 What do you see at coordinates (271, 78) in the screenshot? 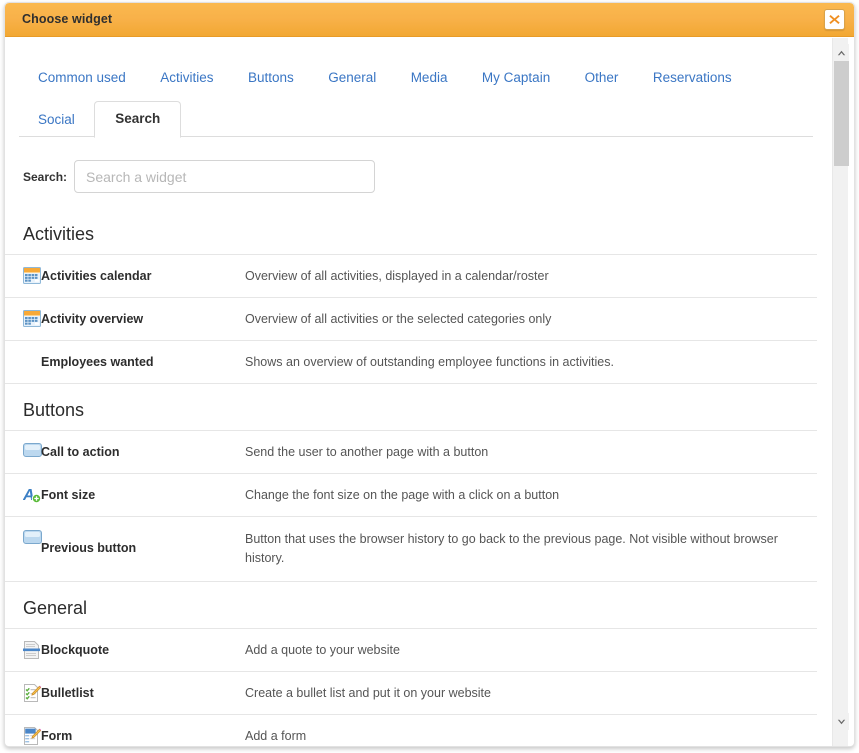
I see `tab-buttons: Buttons` at bounding box center [271, 78].